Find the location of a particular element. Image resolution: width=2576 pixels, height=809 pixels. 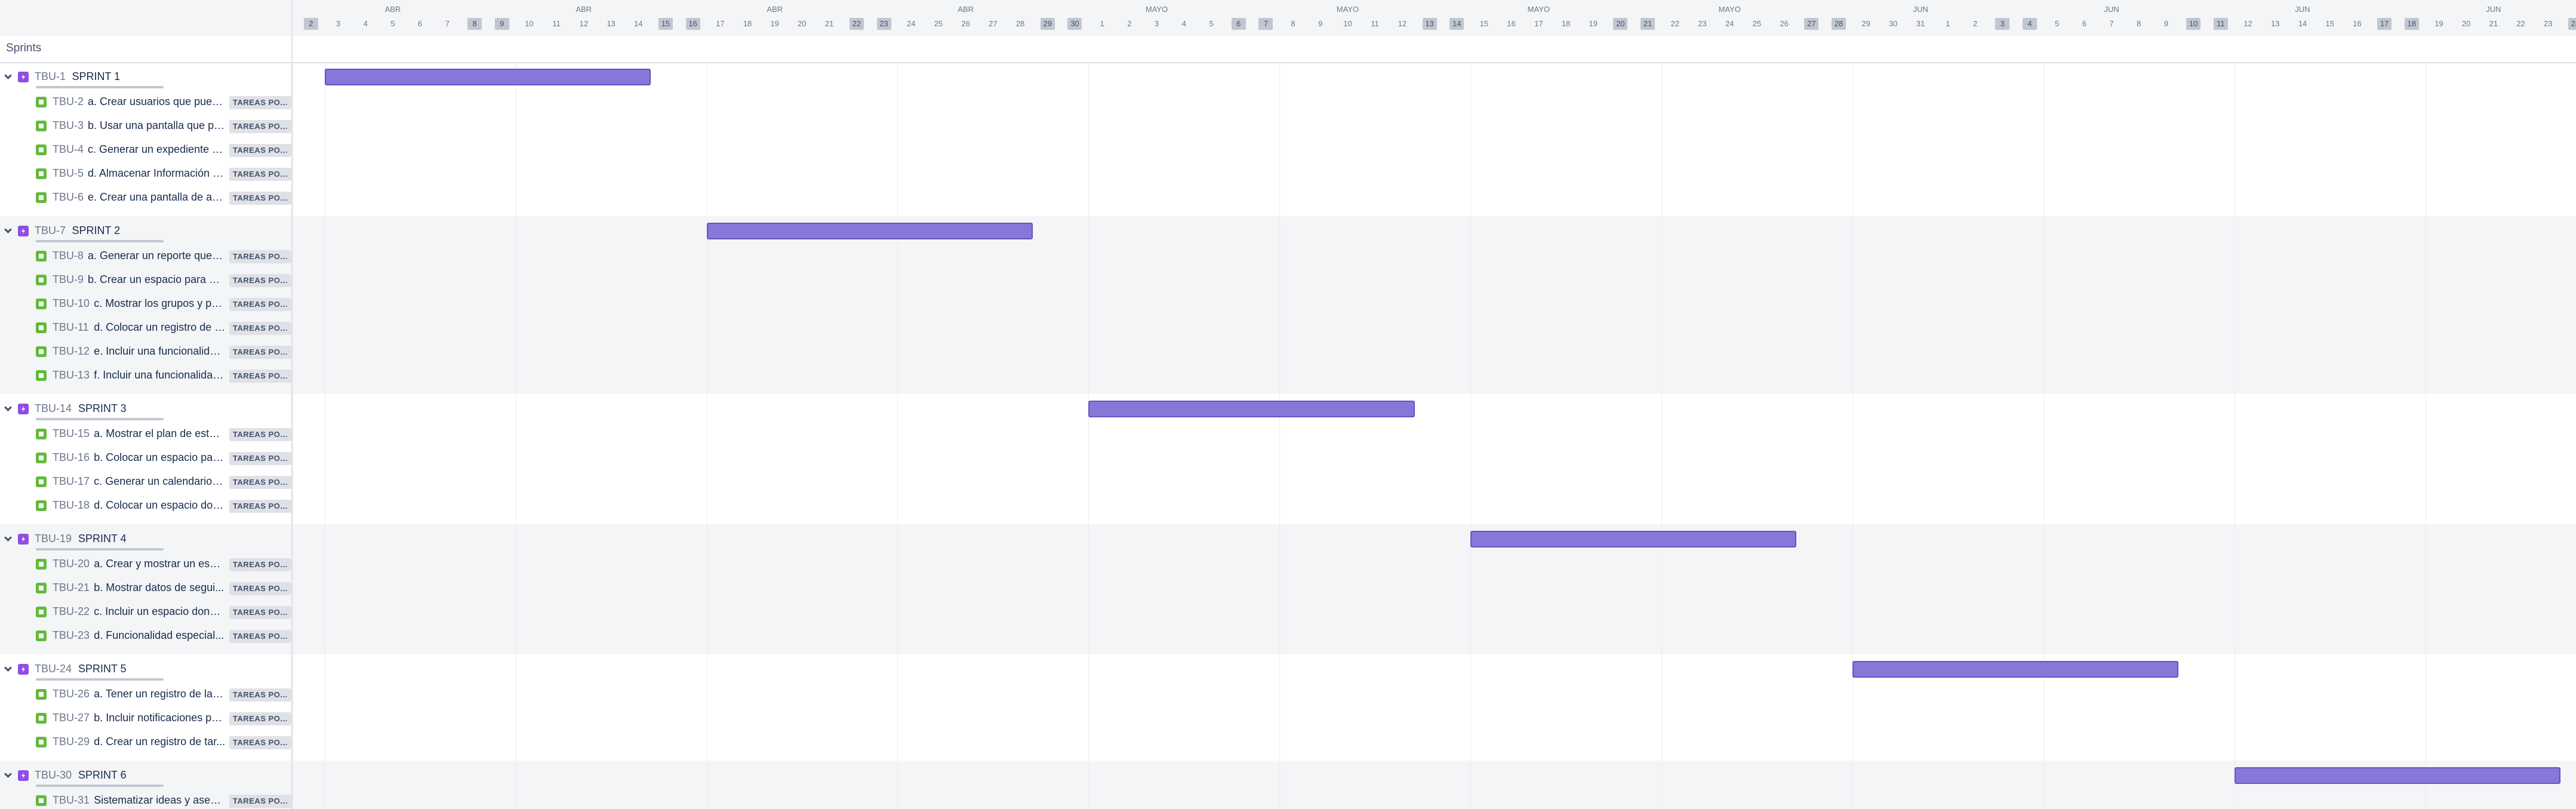

issue-key: TBU-13 is located at coordinates (71, 375).